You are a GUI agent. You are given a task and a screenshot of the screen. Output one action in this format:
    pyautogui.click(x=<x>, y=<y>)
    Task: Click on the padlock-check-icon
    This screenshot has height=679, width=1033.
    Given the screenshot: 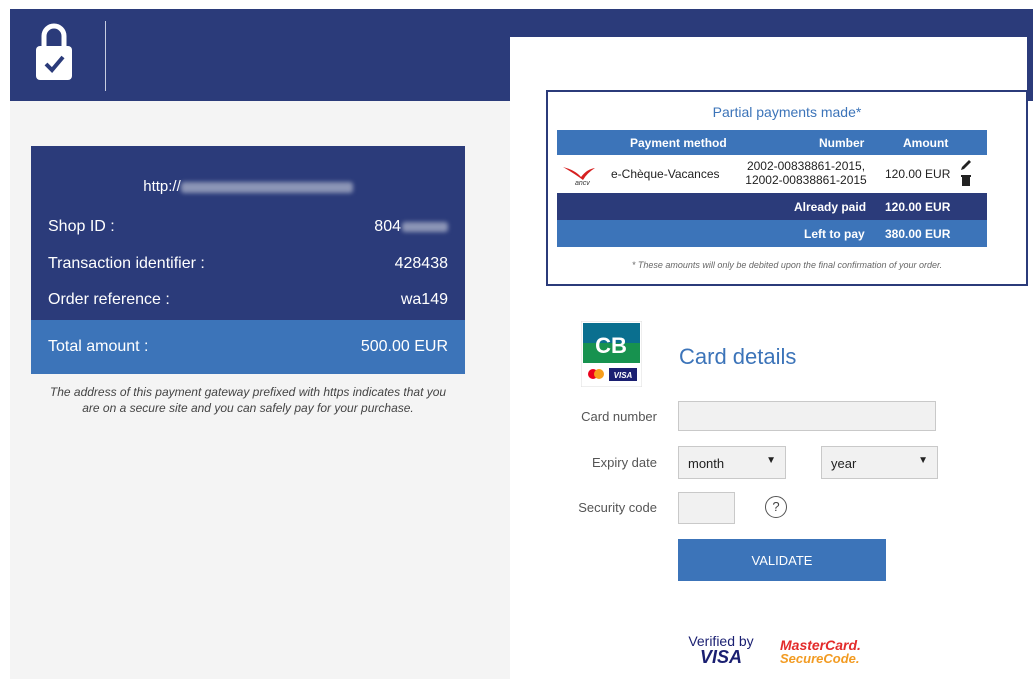 What is the action you would take?
    pyautogui.click(x=54, y=51)
    